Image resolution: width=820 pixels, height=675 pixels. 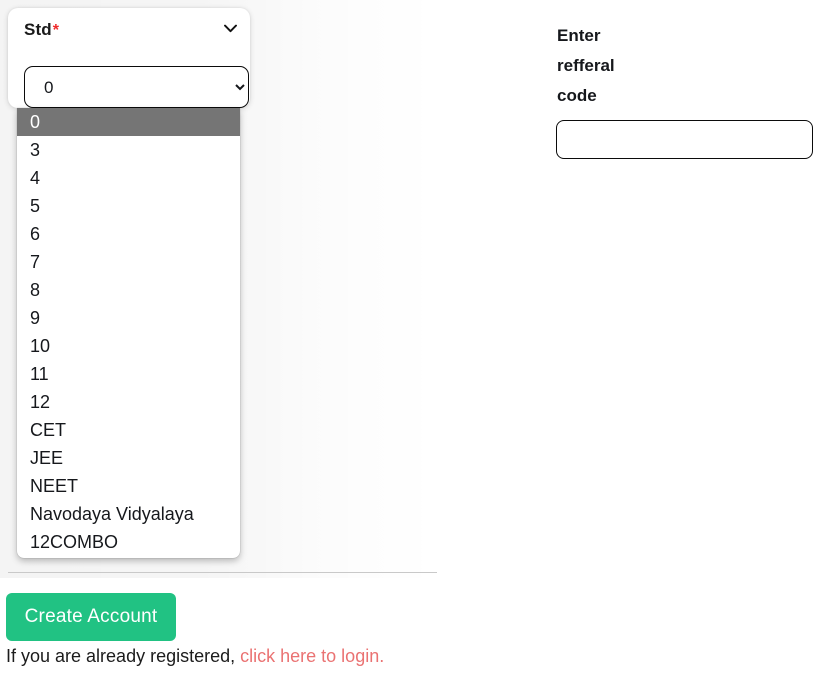 What do you see at coordinates (128, 234) in the screenshot?
I see `std-option-item: 6` at bounding box center [128, 234].